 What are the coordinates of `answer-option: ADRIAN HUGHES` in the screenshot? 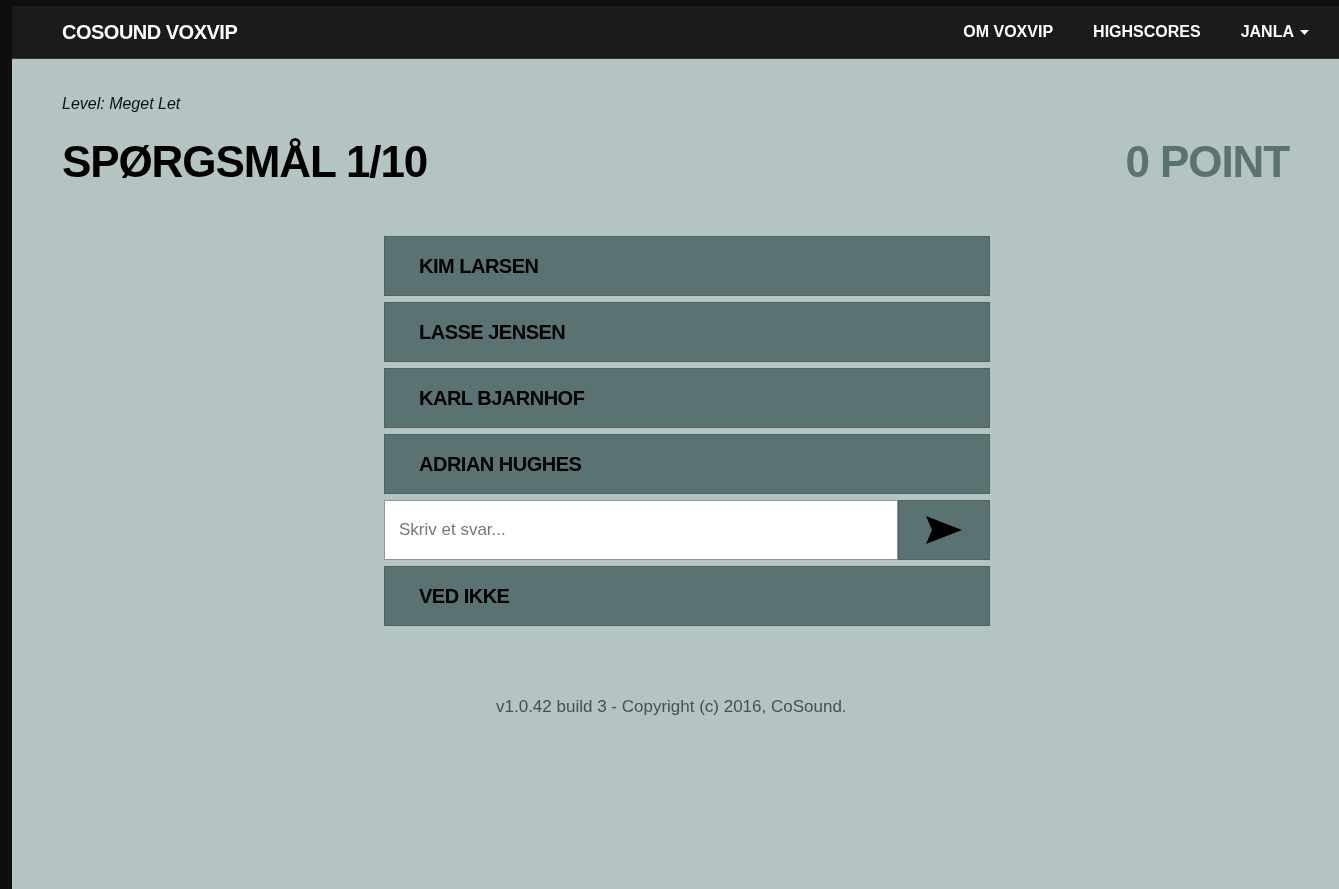 It's located at (687, 464).